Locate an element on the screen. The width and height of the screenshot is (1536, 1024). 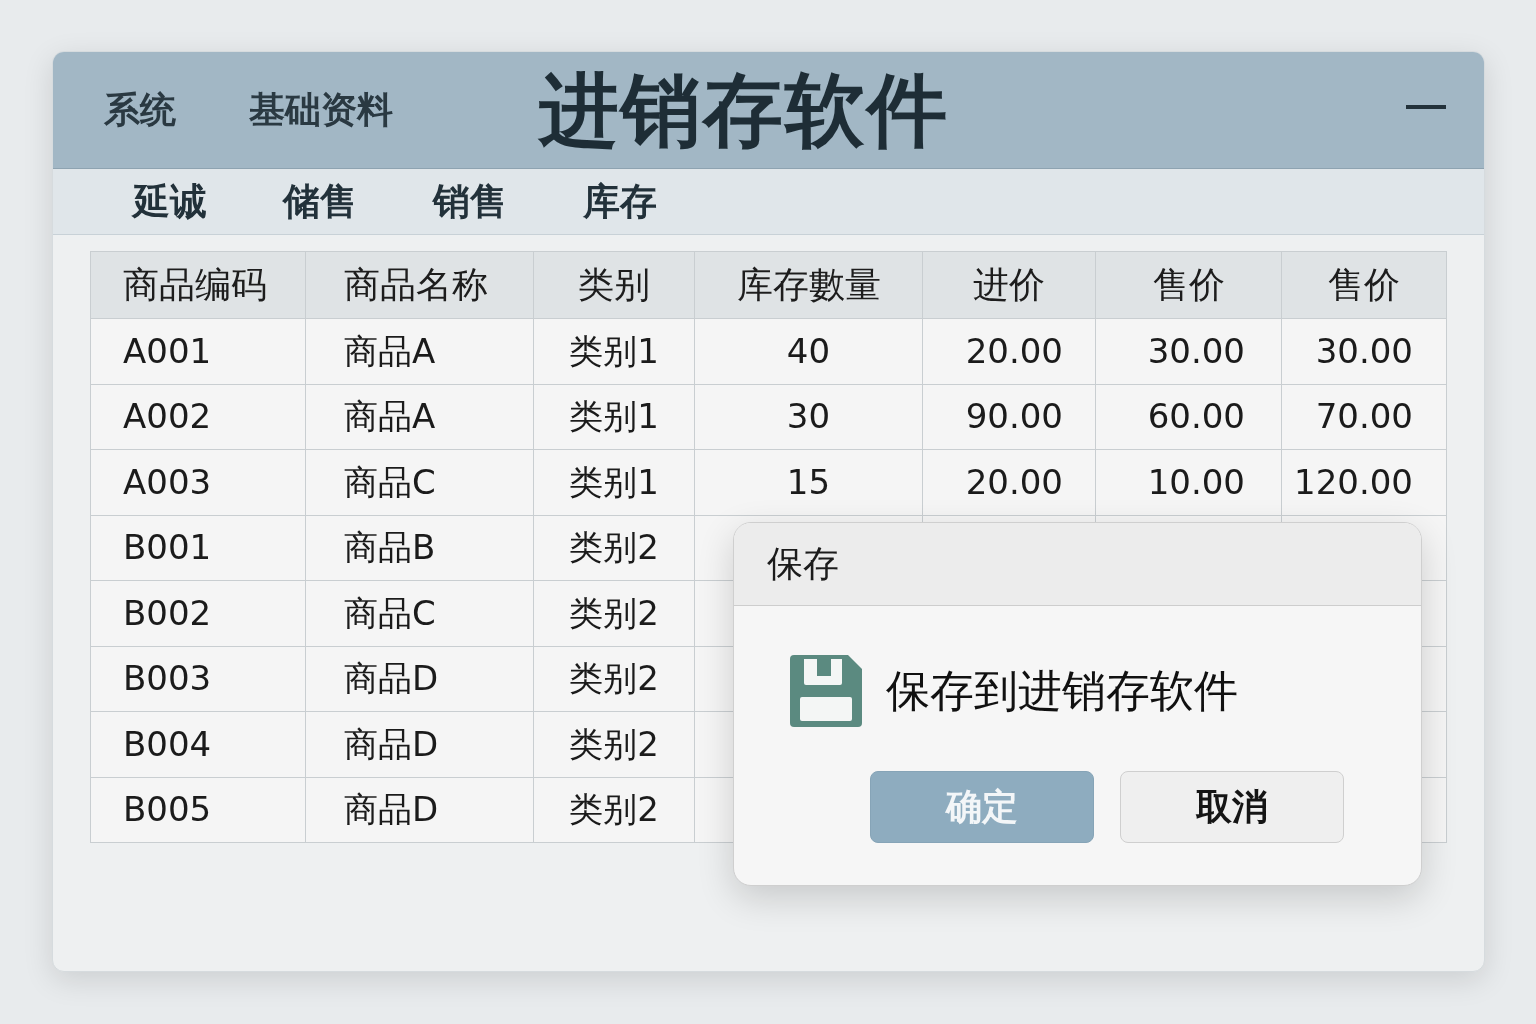
table-cell: 15 is located at coordinates (808, 482).